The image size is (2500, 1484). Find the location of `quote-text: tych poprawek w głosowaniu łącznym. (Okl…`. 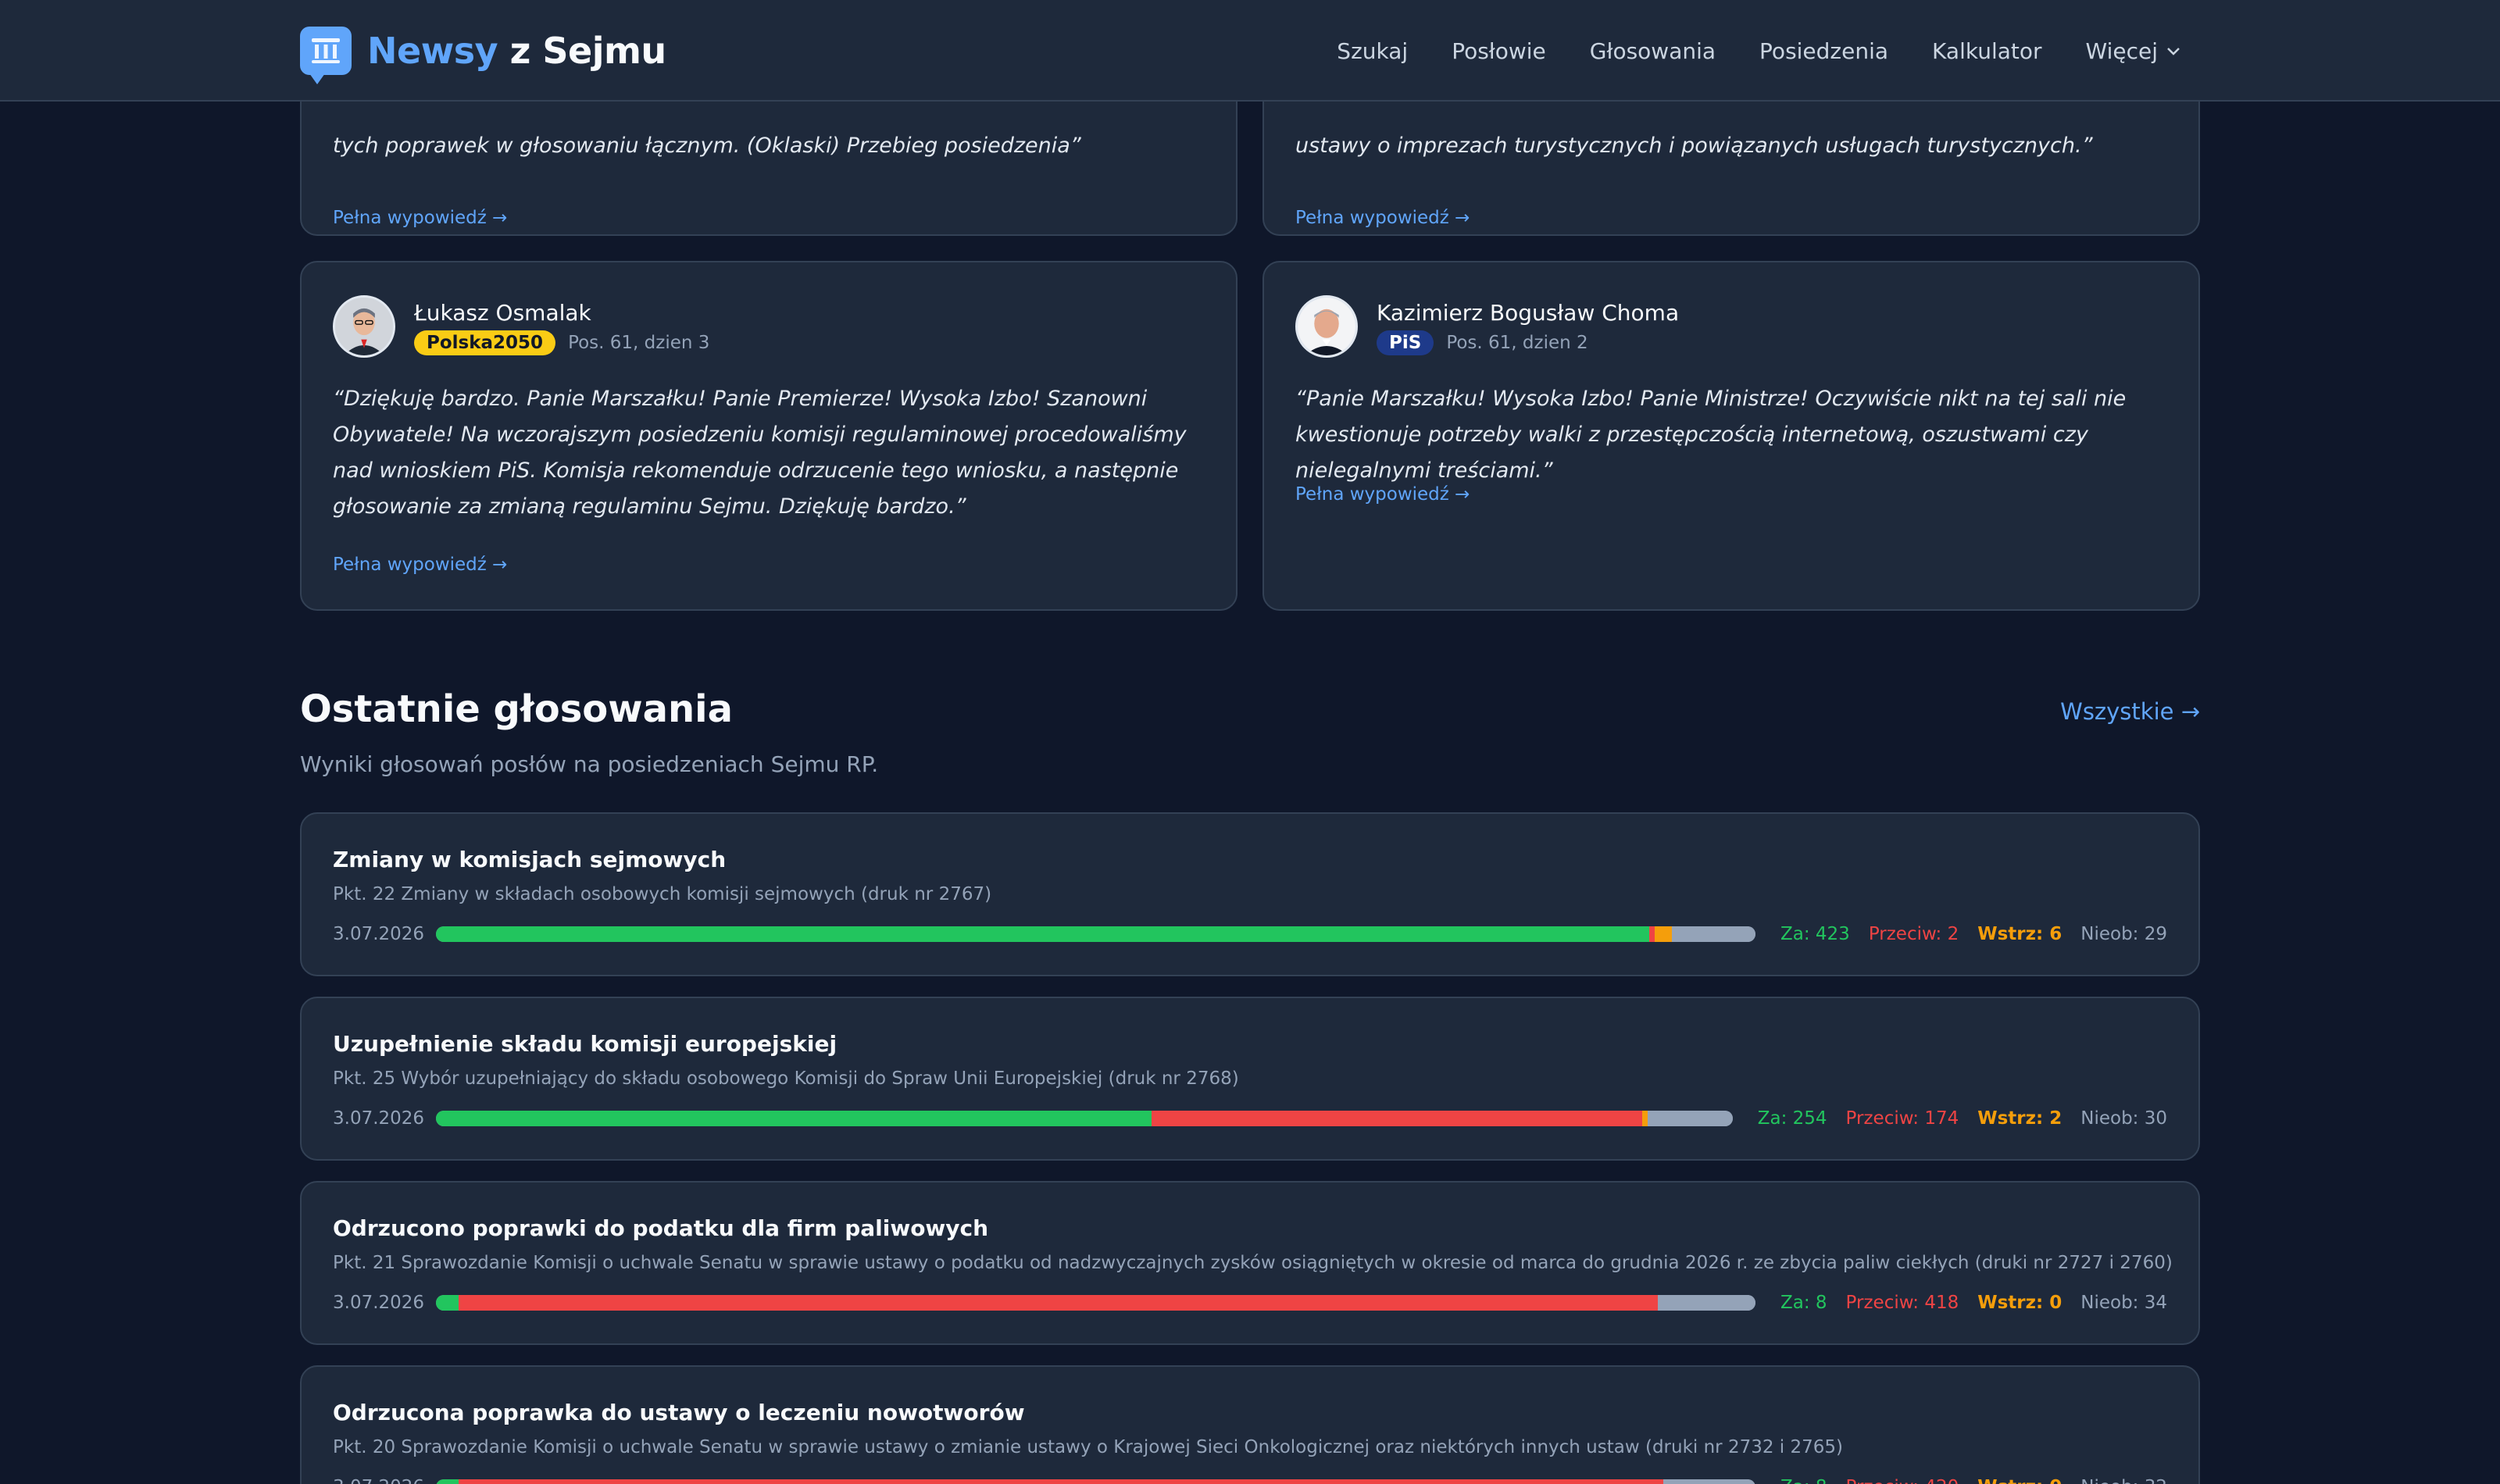

quote-text: tych poprawek w głosowaniu łącznym. (Okl… is located at coordinates (707, 146).